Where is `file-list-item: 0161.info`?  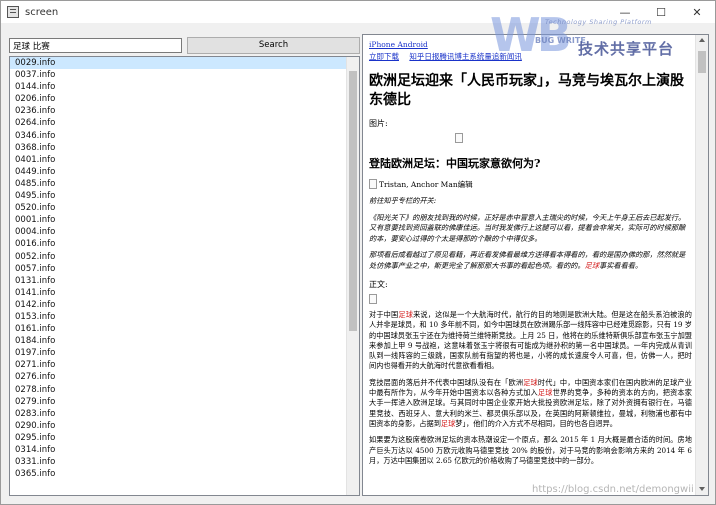 file-list-item: 0161.info is located at coordinates (184, 329).